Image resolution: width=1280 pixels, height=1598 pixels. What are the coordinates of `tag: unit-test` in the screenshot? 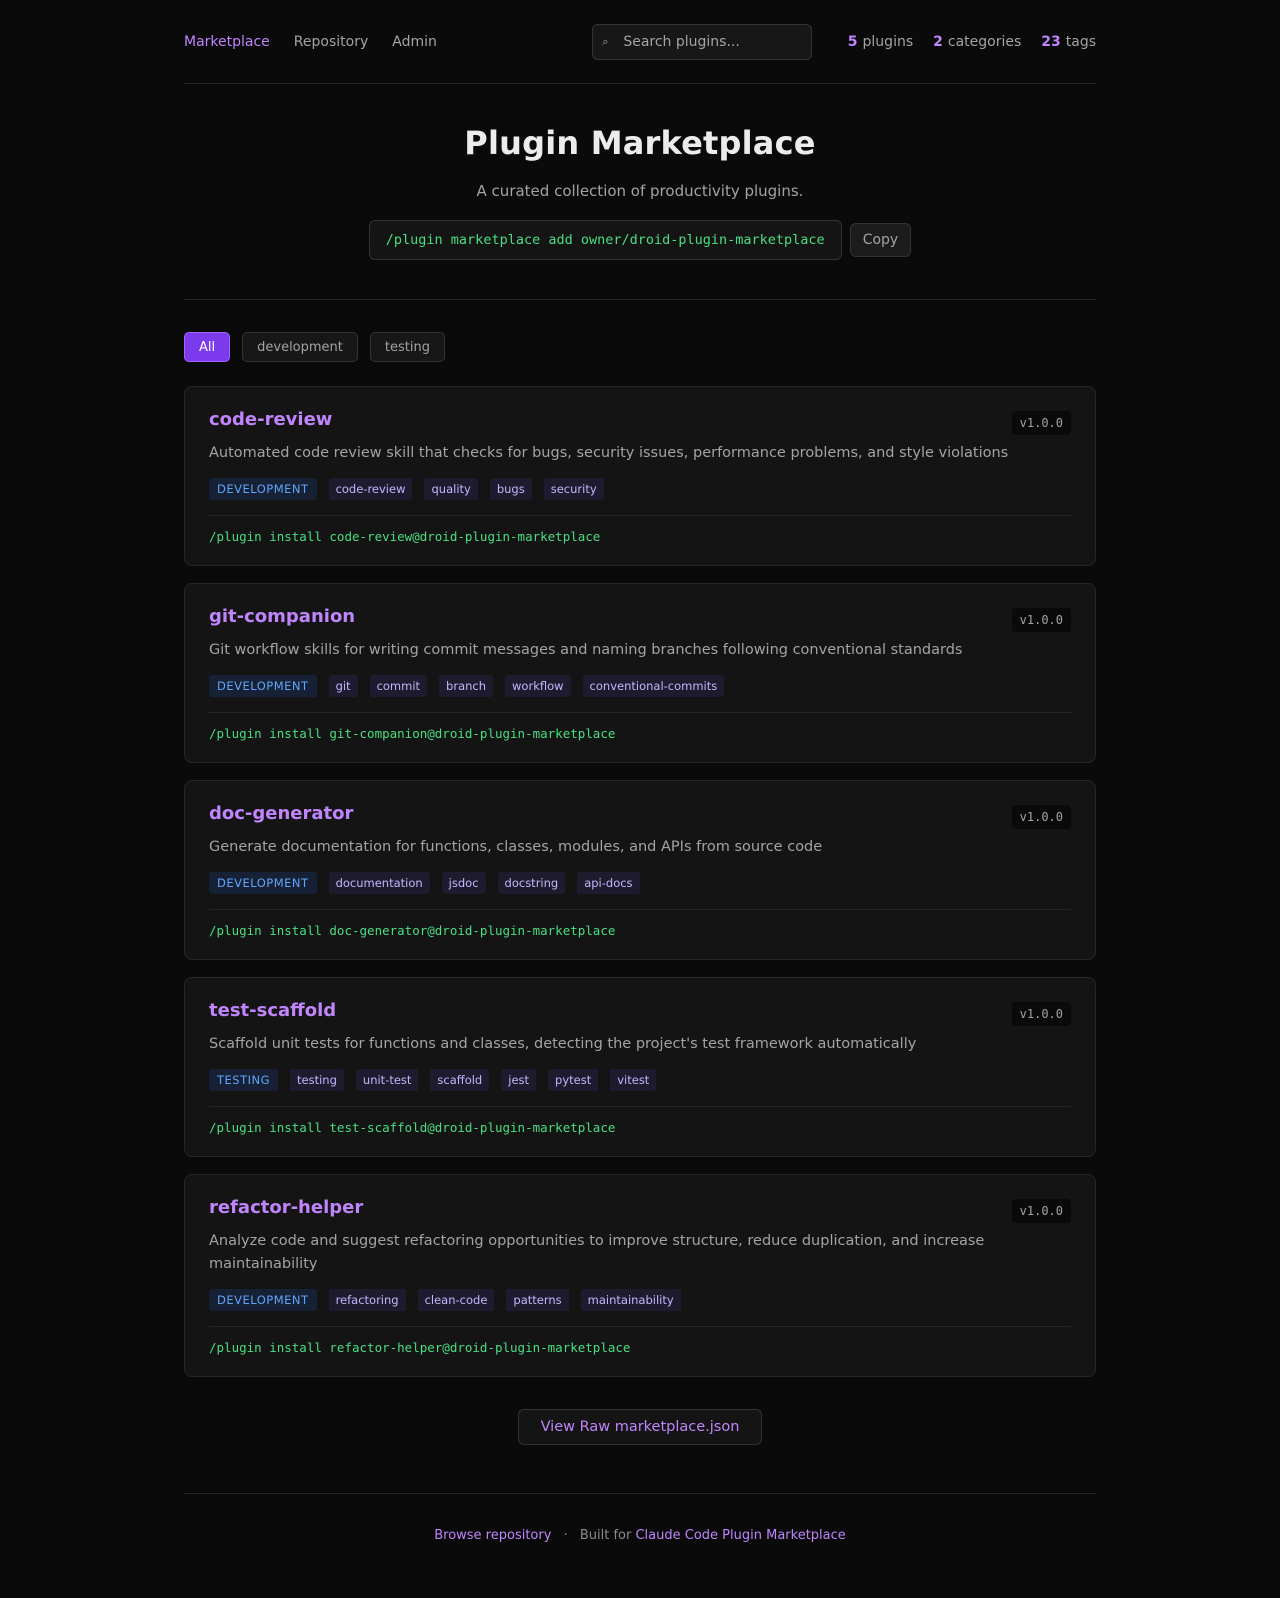 It's located at (387, 1080).